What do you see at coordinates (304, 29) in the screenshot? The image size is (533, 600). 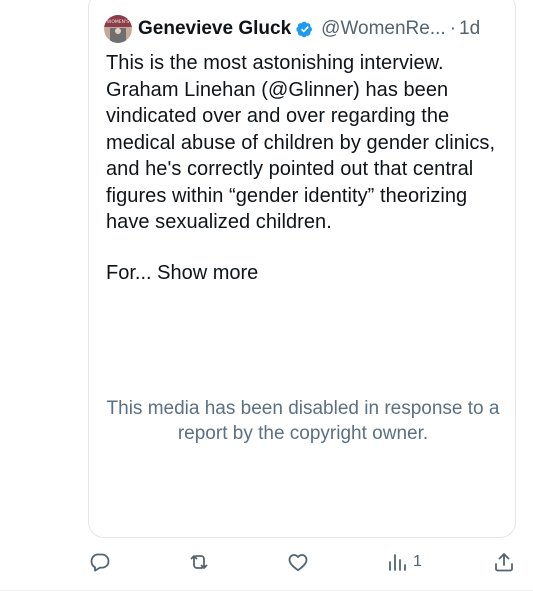 I see `verified-badge-icon` at bounding box center [304, 29].